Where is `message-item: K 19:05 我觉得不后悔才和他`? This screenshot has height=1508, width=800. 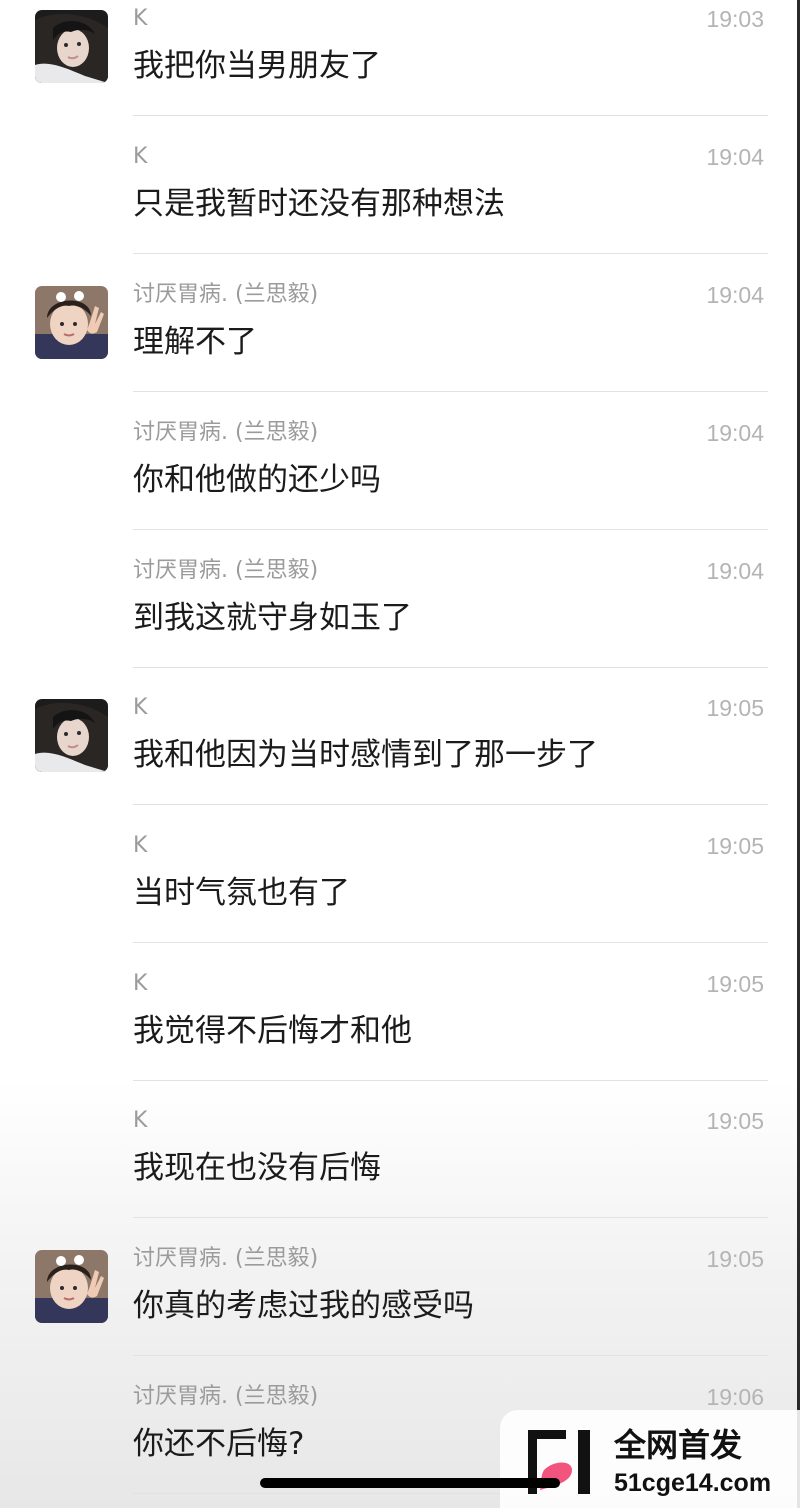 message-item: K 19:05 我觉得不后悔才和他 is located at coordinates (400, 1034).